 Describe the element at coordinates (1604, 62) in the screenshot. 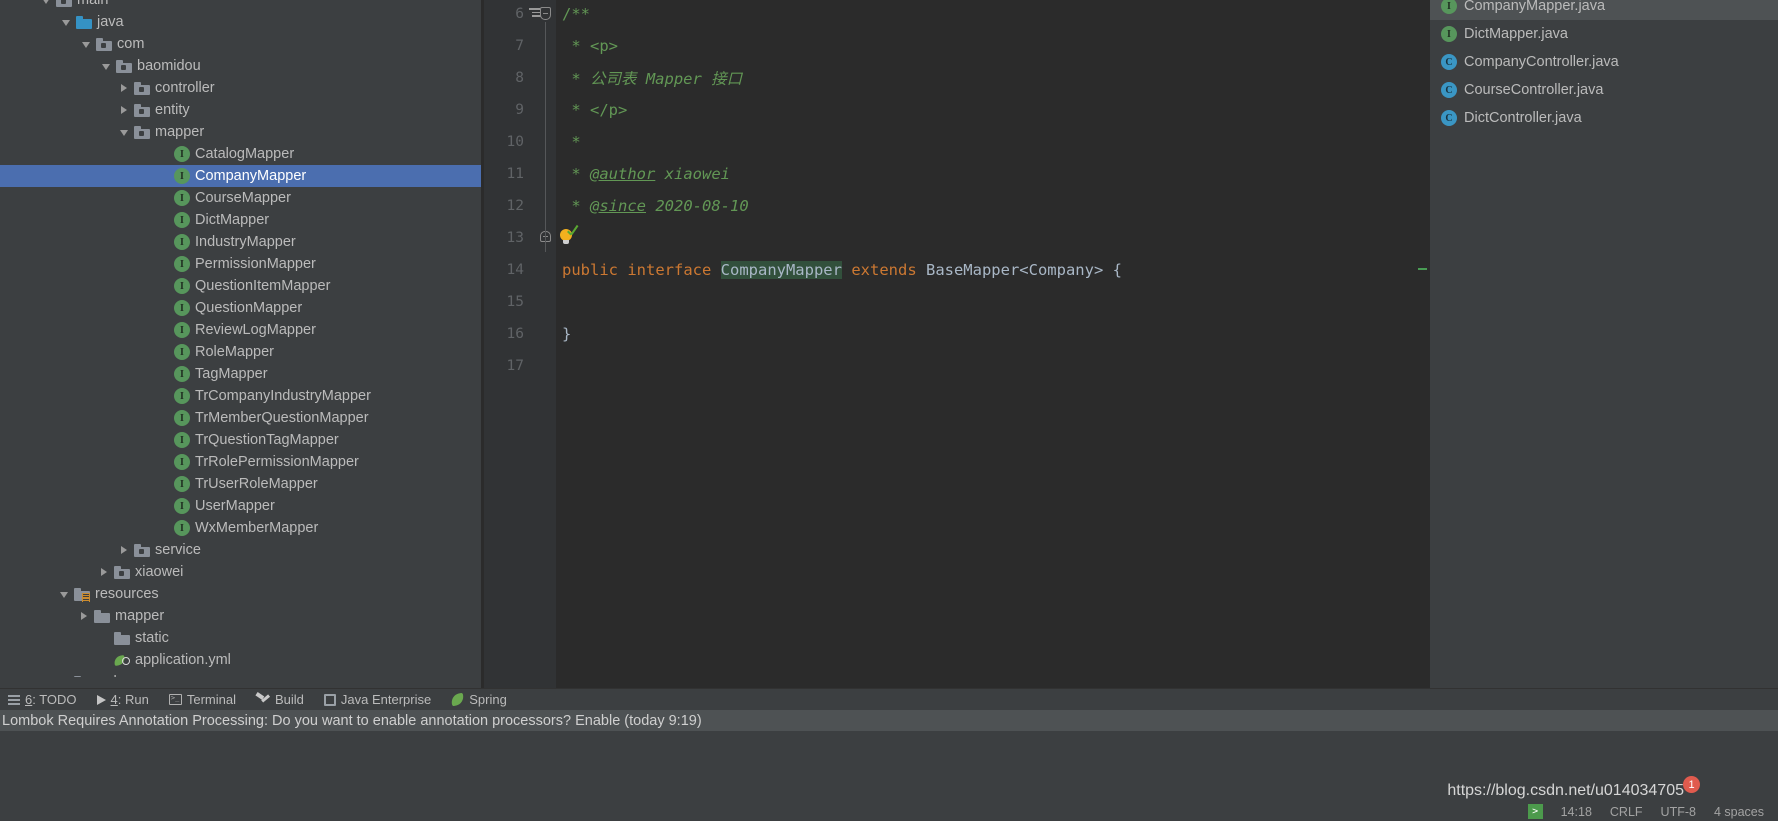

I see `recent-file-row: C CompanyController.java` at that location.